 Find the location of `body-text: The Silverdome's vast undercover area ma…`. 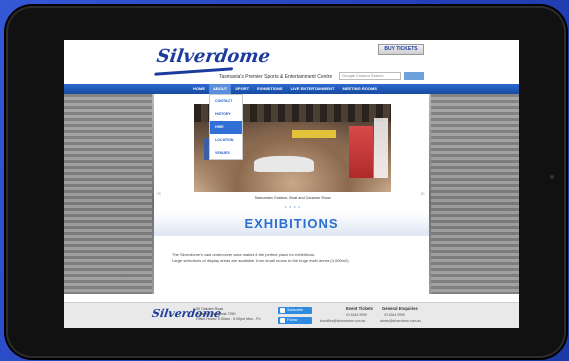

body-text: The Silverdome's vast undercover area ma… is located at coordinates (292, 258).